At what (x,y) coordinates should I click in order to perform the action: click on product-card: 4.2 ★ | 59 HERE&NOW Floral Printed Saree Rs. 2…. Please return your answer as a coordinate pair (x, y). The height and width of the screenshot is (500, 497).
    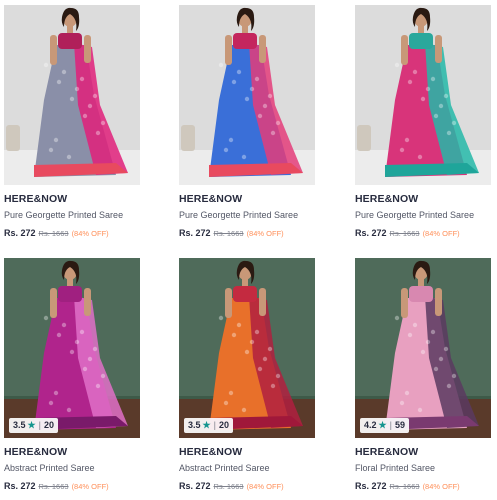
    Looking at the image, I should click on (423, 375).